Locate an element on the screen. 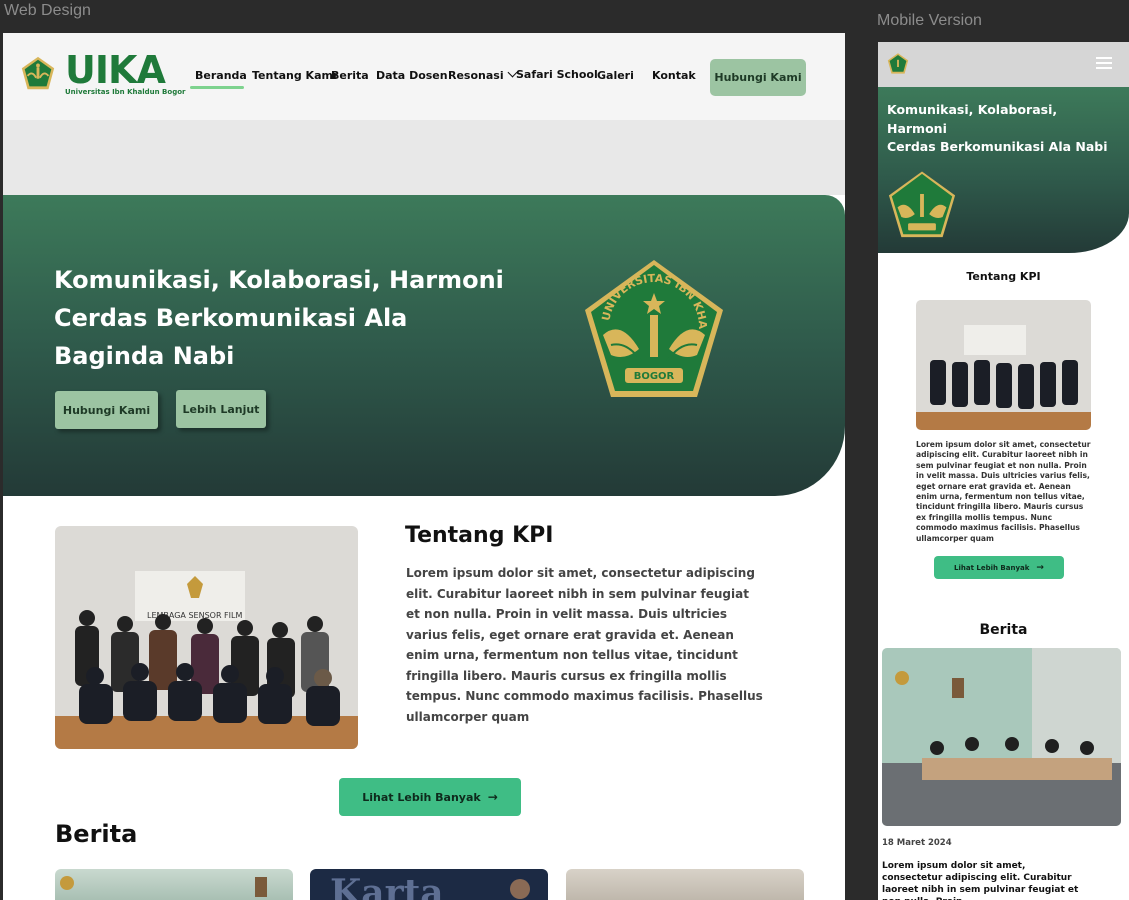 The width and height of the screenshot is (1129, 900). nav-item-safari-school: Safari School is located at coordinates (557, 74).